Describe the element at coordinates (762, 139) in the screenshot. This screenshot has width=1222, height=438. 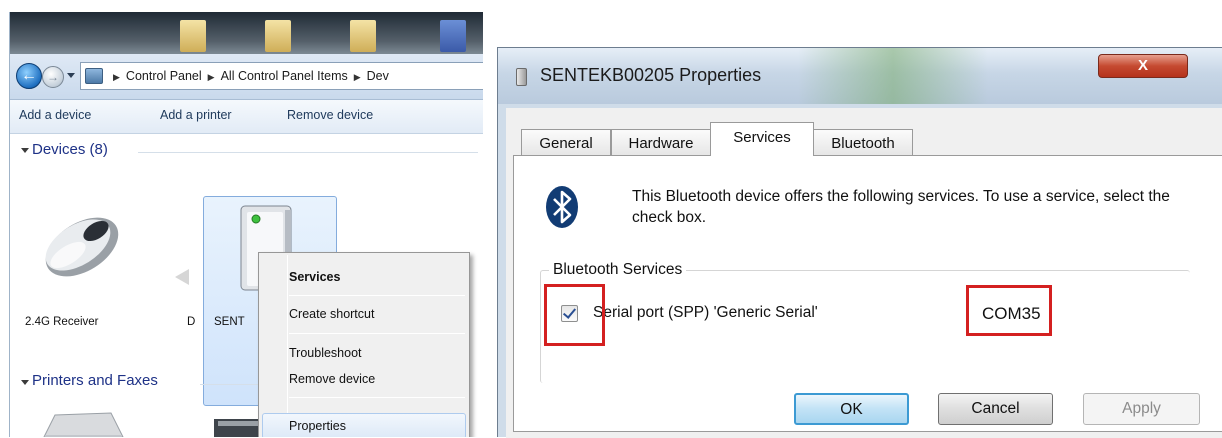
I see `tab-services: Services` at that location.